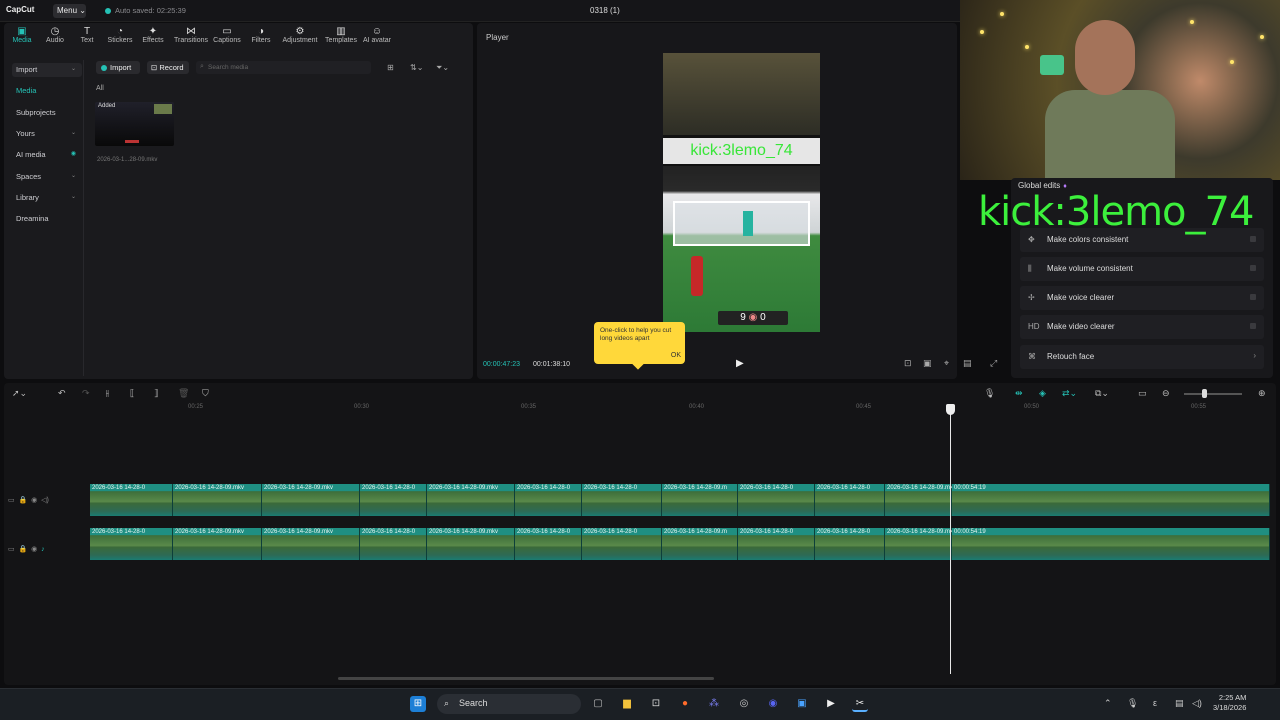  What do you see at coordinates (47, 219) in the screenshot?
I see `sidebar-item-dreamina: Dreamina` at bounding box center [47, 219].